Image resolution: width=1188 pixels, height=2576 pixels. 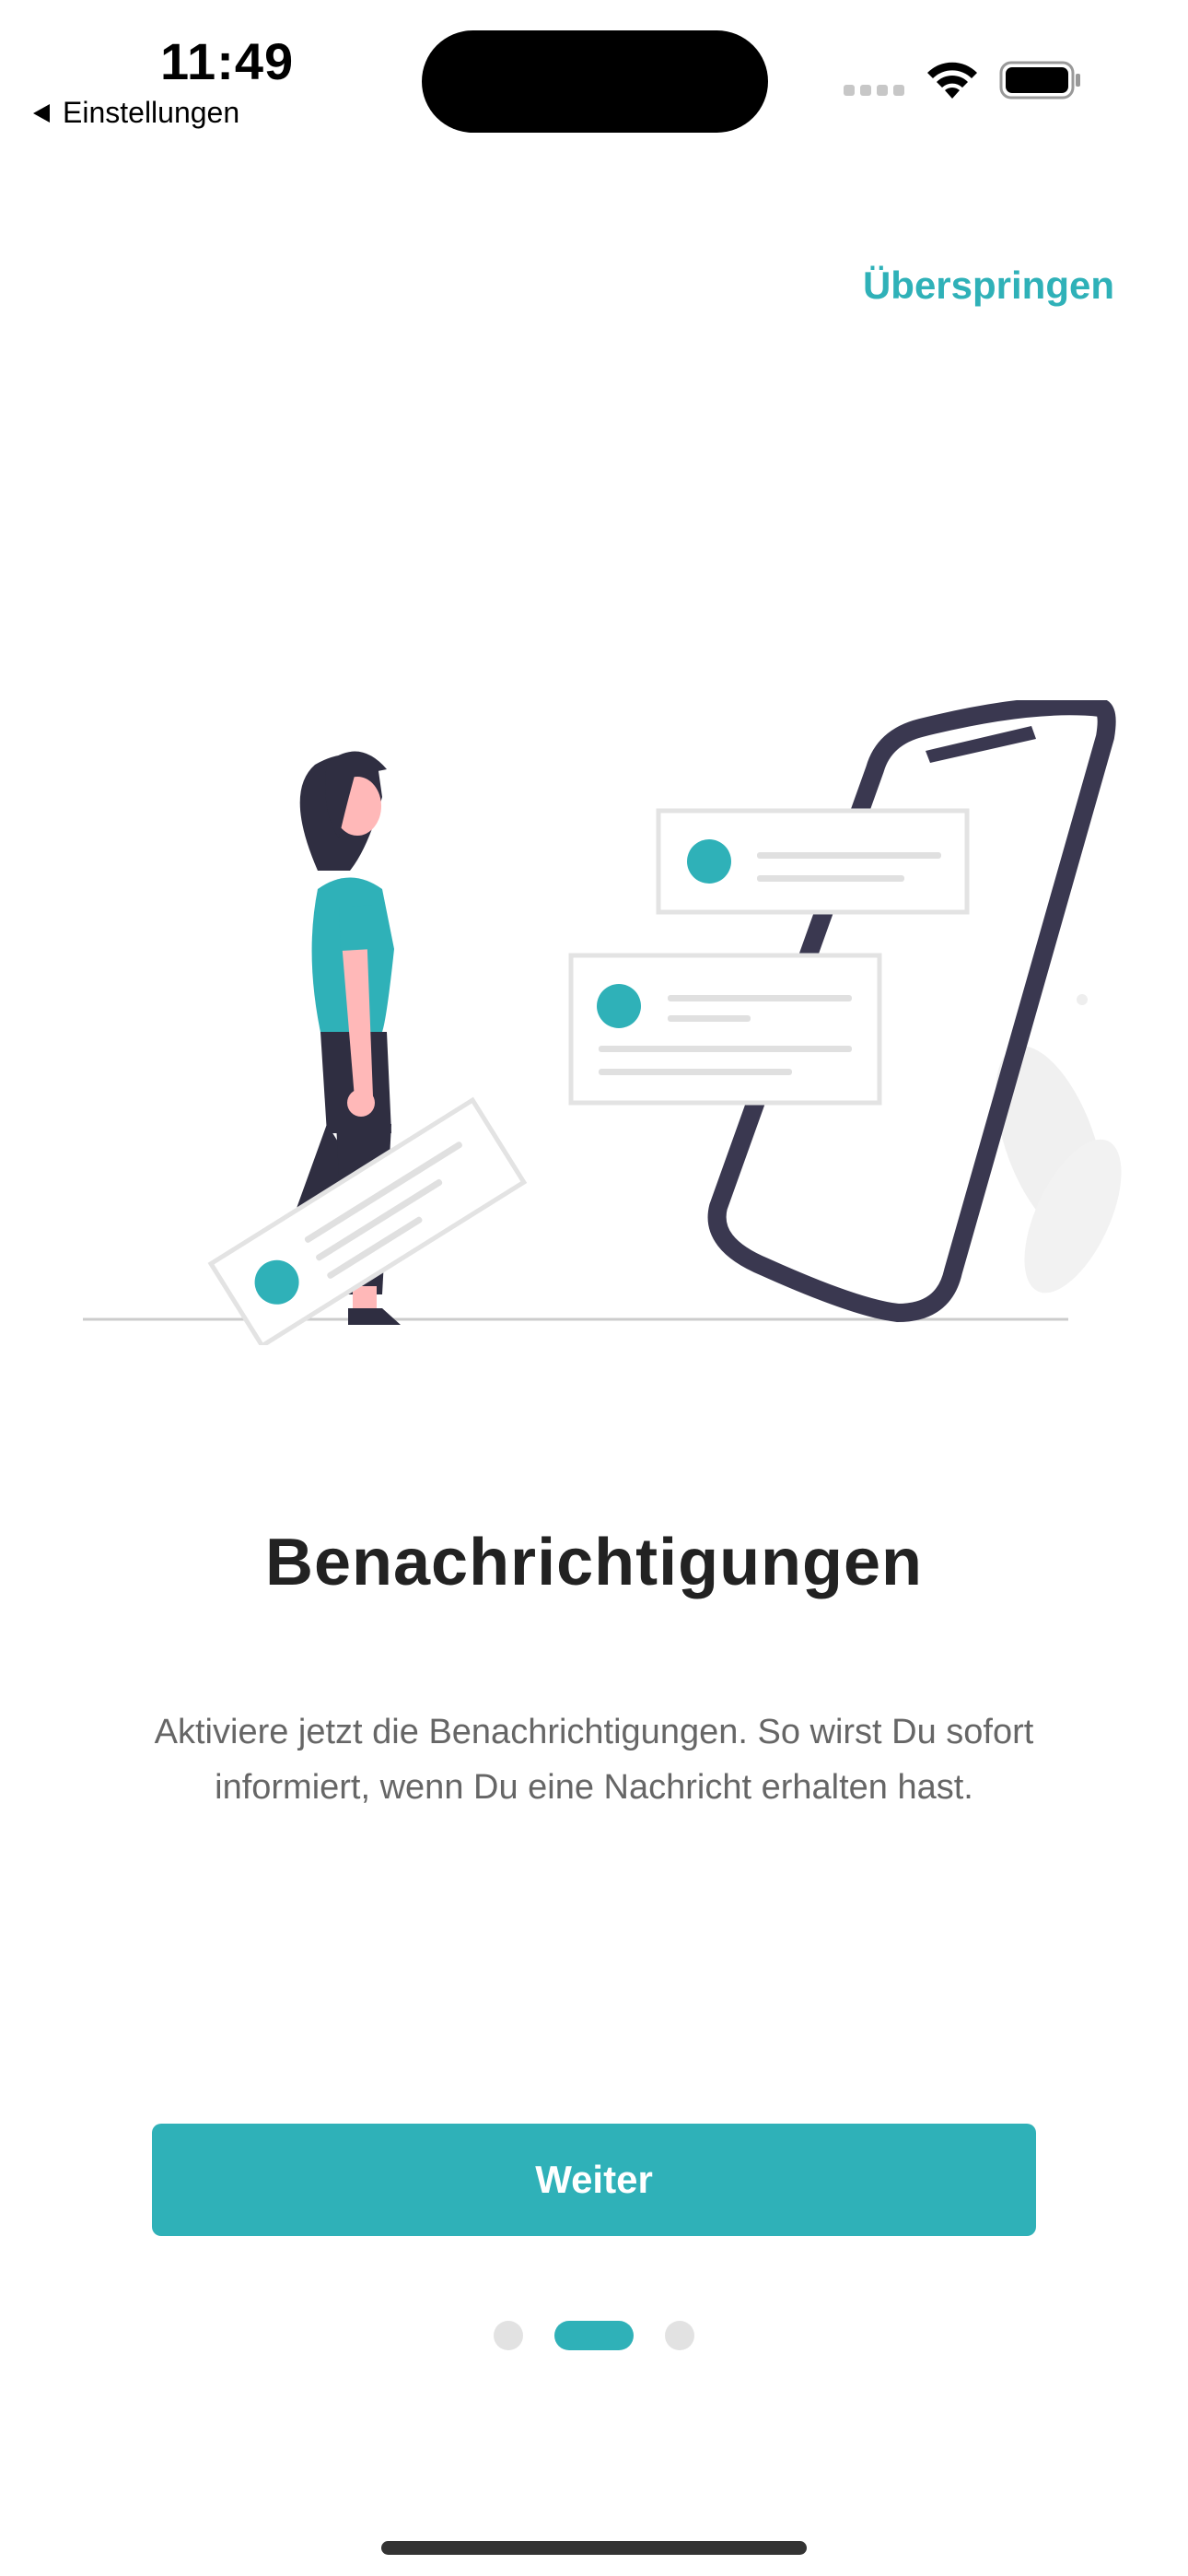 What do you see at coordinates (151, 112) in the screenshot?
I see `back-link-label: Einstellungen` at bounding box center [151, 112].